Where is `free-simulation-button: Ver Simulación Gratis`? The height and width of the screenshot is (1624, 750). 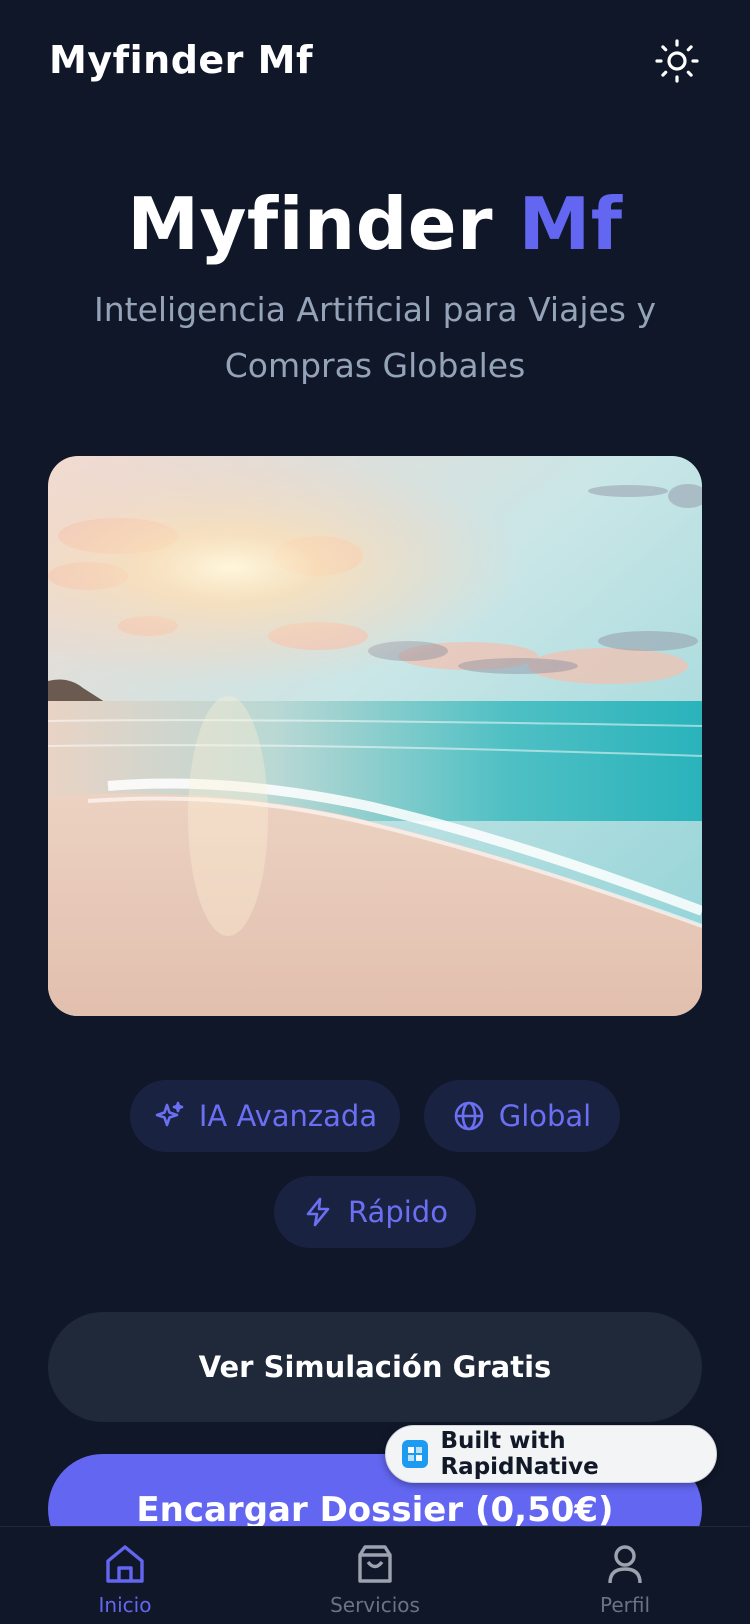
free-simulation-button: Ver Simulación Gratis is located at coordinates (375, 1367).